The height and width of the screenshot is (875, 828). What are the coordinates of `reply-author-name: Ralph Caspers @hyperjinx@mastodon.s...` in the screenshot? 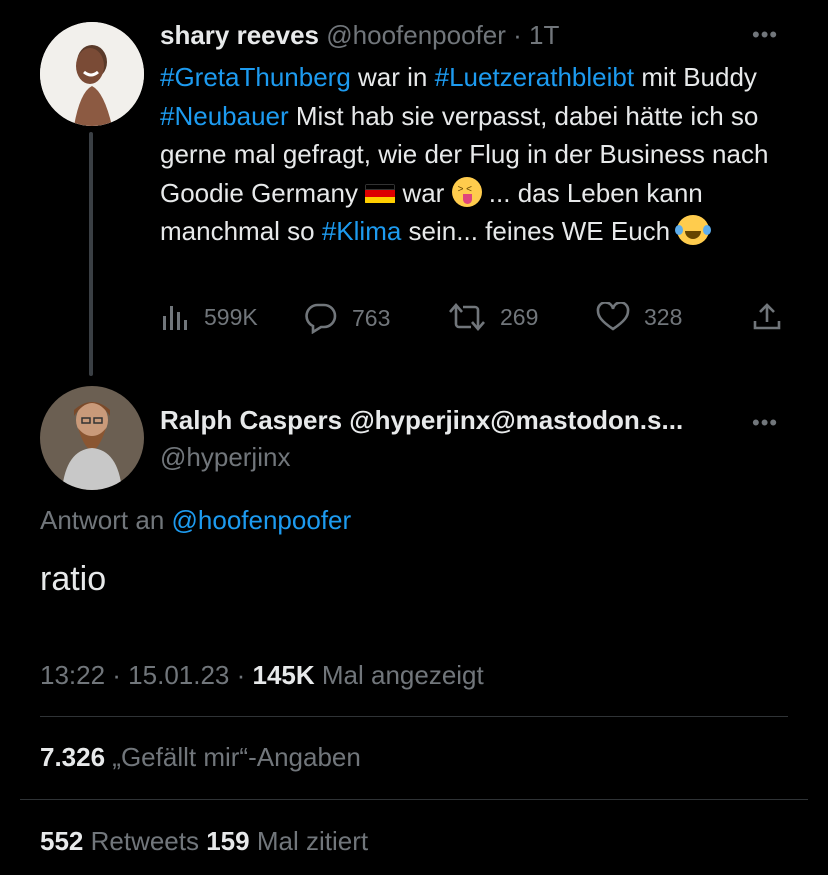 It's located at (421, 420).